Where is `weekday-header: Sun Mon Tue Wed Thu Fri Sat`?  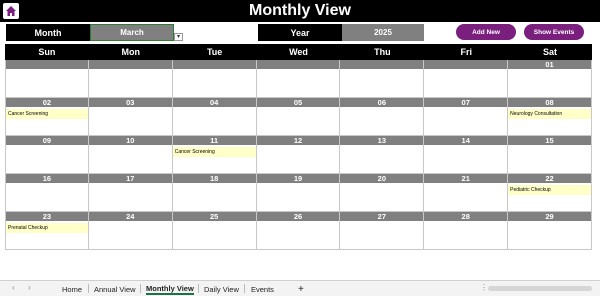 weekday-header: Sun Mon Tue Wed Thu Fri Sat is located at coordinates (298, 52).